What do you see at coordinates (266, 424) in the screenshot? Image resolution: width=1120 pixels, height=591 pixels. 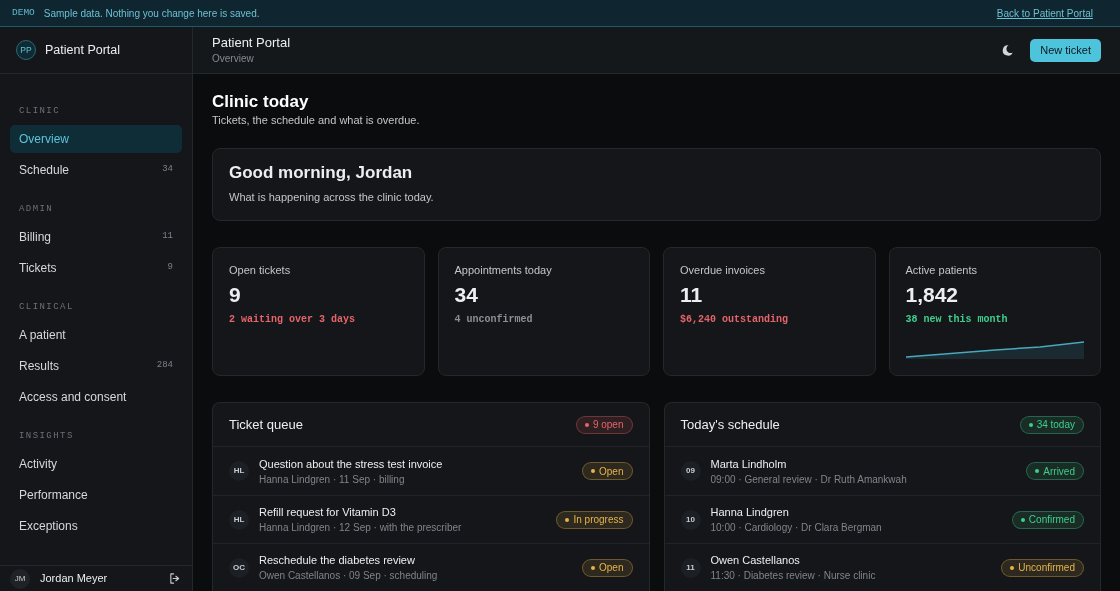 I see `panel-title: Ticket queue` at bounding box center [266, 424].